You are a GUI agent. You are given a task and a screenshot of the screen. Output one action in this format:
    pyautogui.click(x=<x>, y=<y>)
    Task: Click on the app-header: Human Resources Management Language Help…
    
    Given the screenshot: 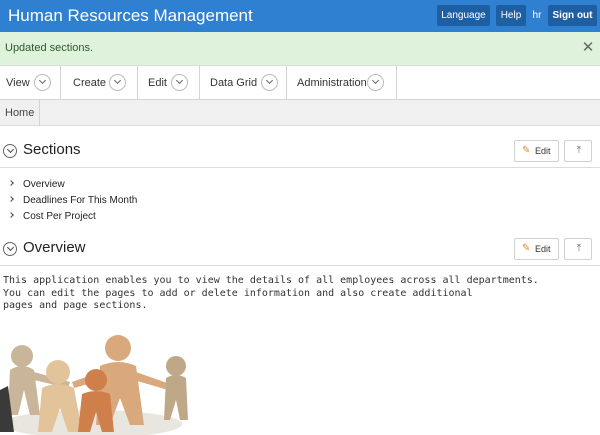 What is the action you would take?
    pyautogui.click(x=300, y=16)
    